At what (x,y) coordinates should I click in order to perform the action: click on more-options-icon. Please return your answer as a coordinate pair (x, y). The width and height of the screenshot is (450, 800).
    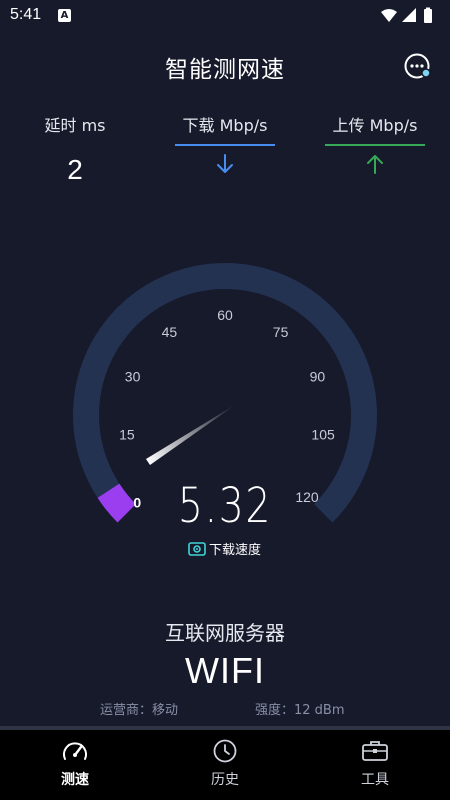
    Looking at the image, I should click on (417, 66).